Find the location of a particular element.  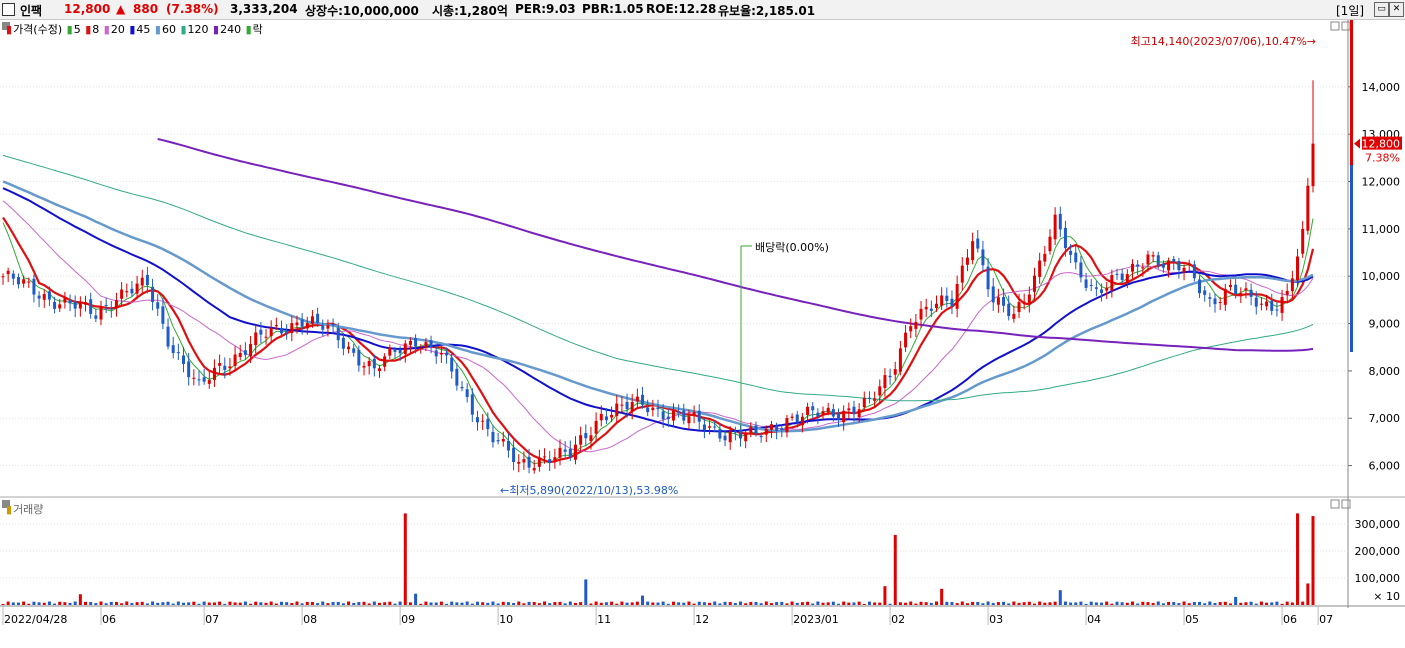

price-change: 880 is located at coordinates (146, 9).